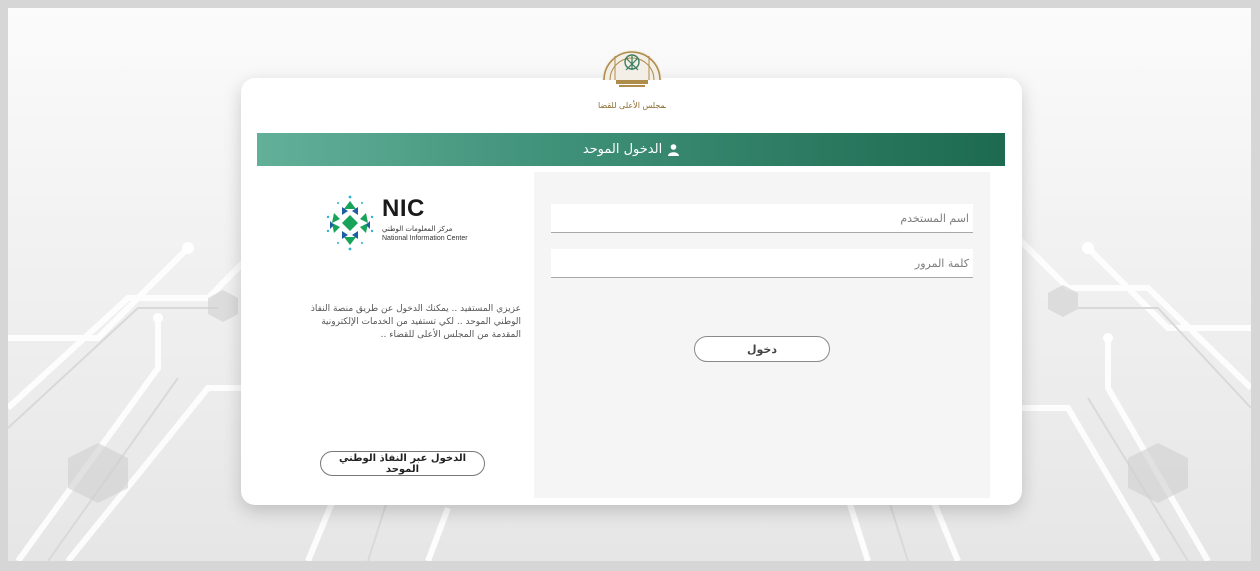 This screenshot has height=571, width=1260. I want to click on description-line: المقدمة من المجلس الأعلى للقضاء .., so click(450, 335).